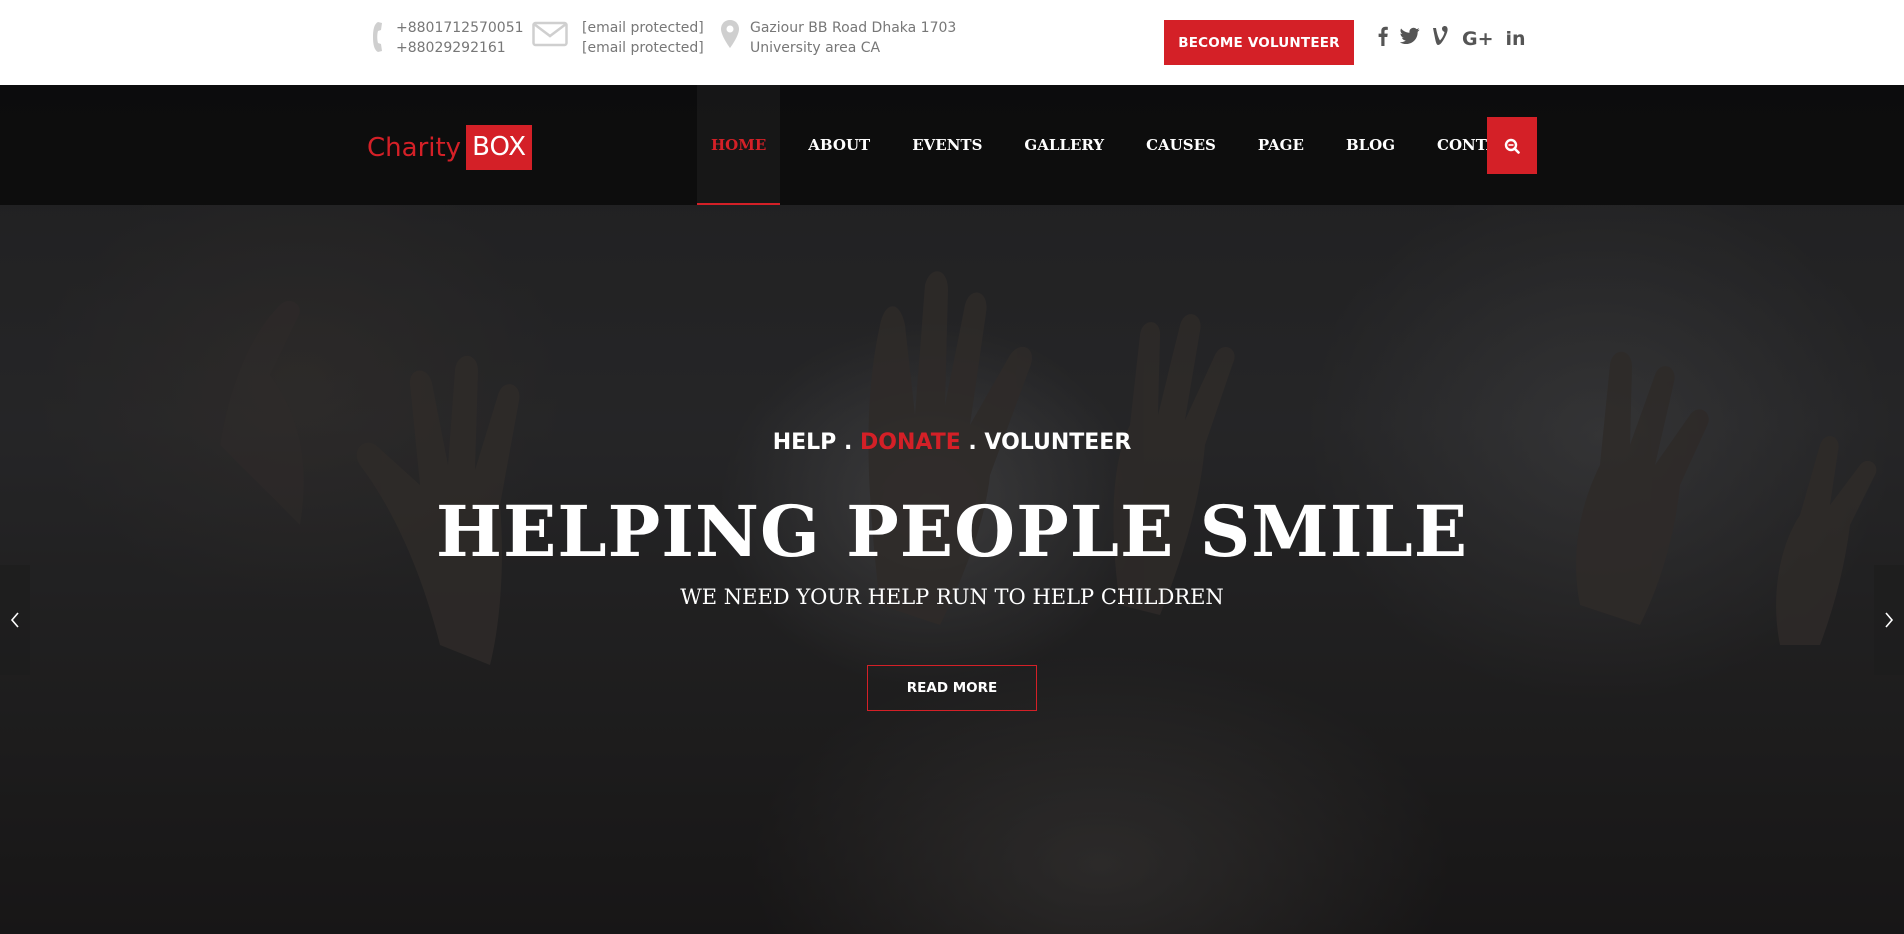 This screenshot has width=1904, height=934. I want to click on site-logo: Charity BOX, so click(450, 147).